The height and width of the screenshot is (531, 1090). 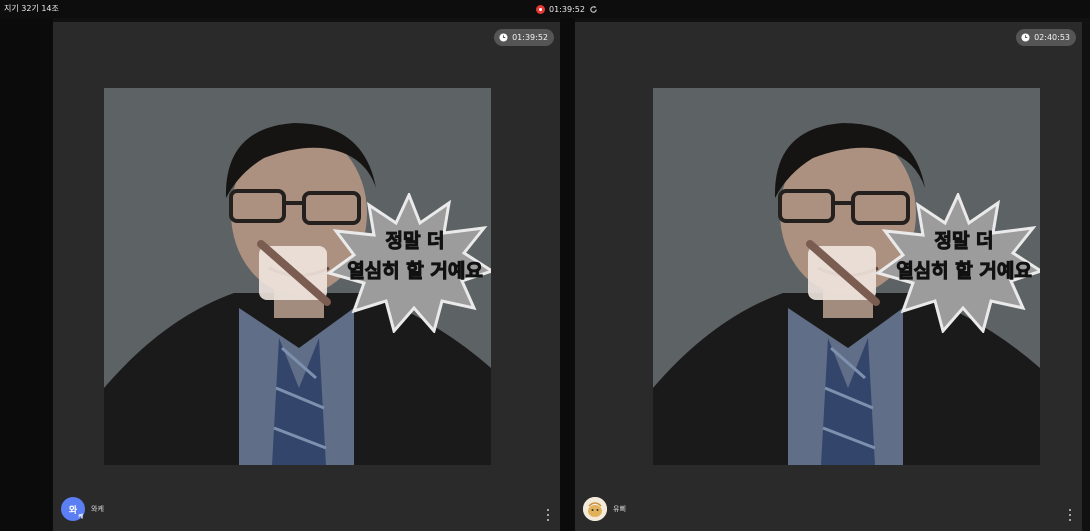 I want to click on timer-text: 01:39:52, so click(x=530, y=37).